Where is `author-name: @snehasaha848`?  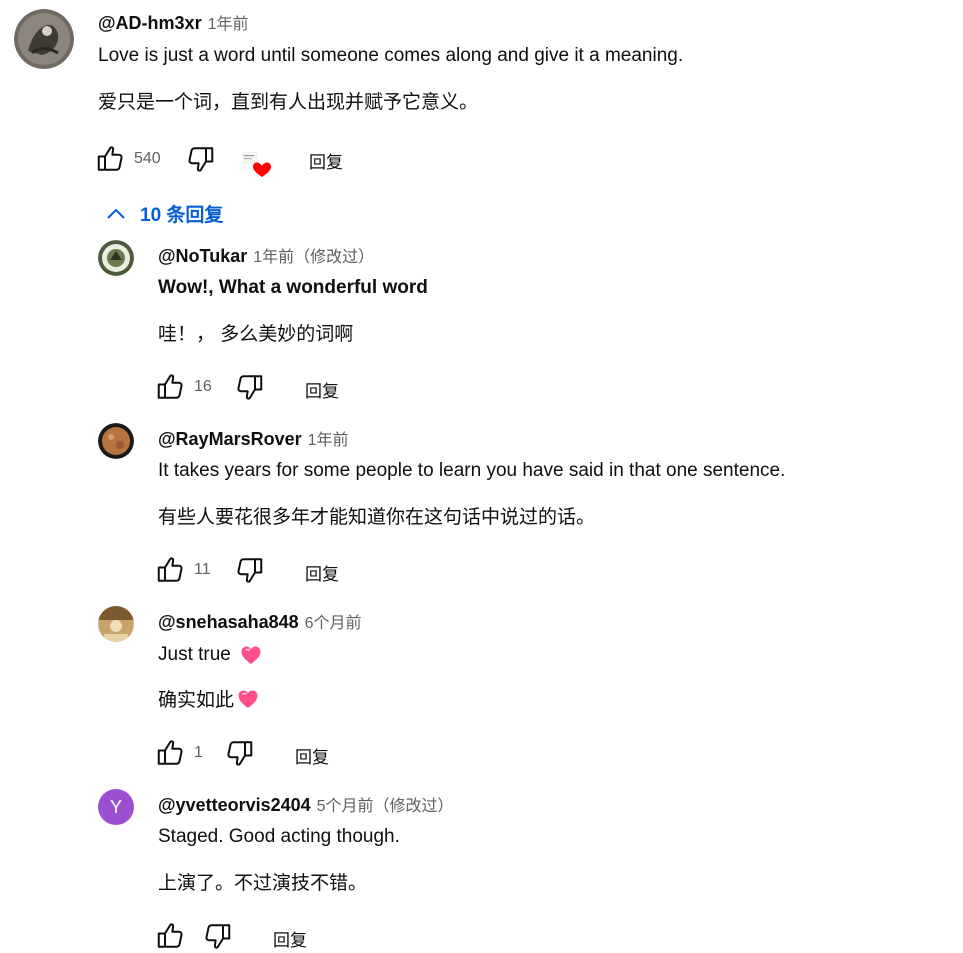
author-name: @snehasaha848 is located at coordinates (228, 622).